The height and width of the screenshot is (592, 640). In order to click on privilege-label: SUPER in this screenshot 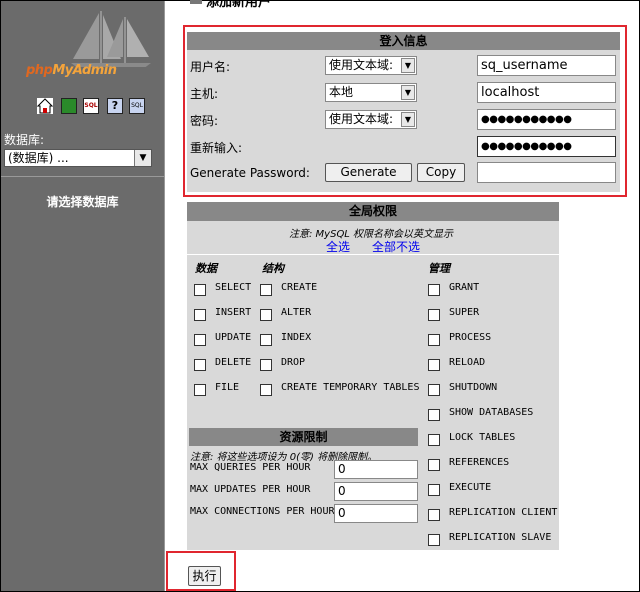, I will do `click(464, 312)`.